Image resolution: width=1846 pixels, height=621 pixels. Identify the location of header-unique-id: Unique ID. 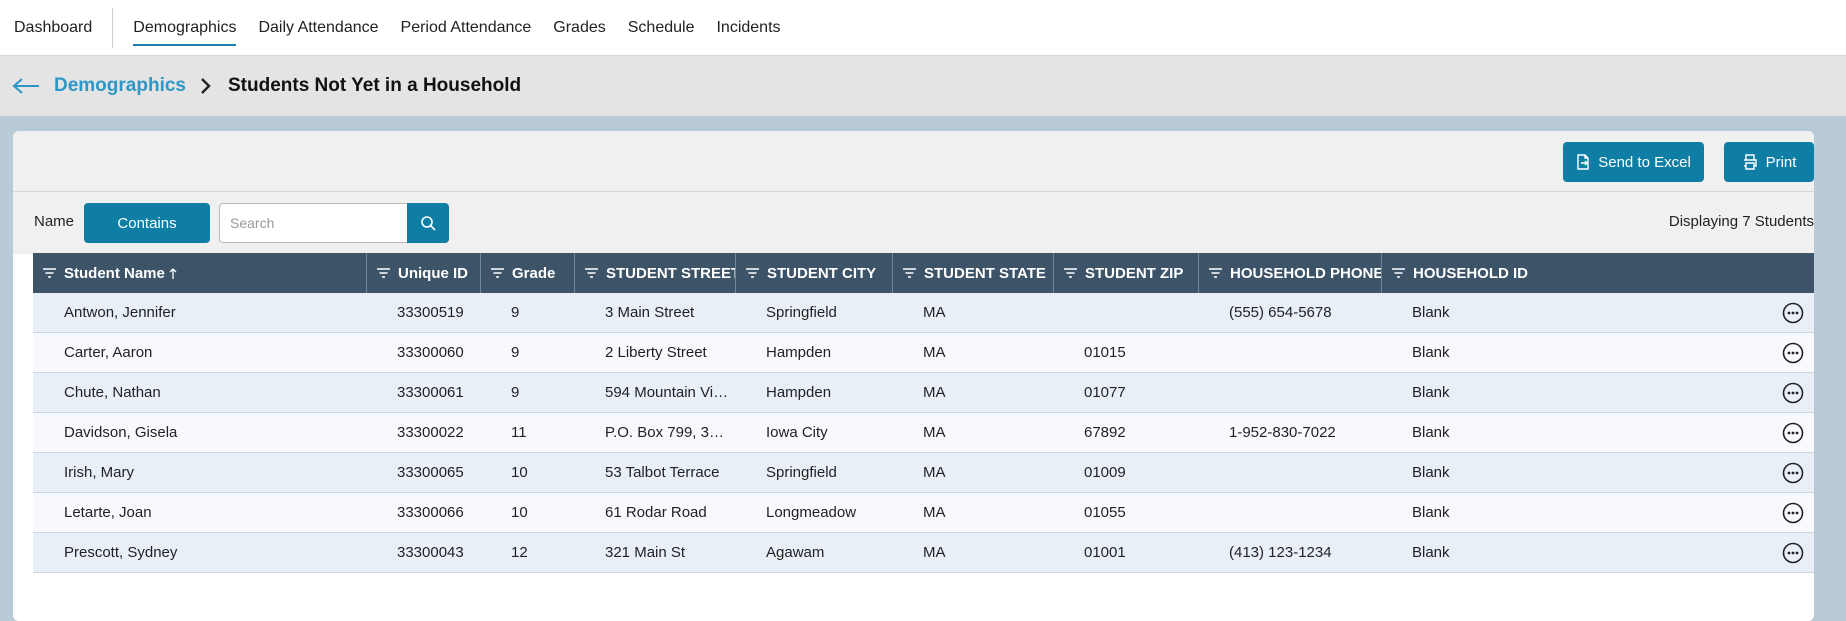
(423, 273).